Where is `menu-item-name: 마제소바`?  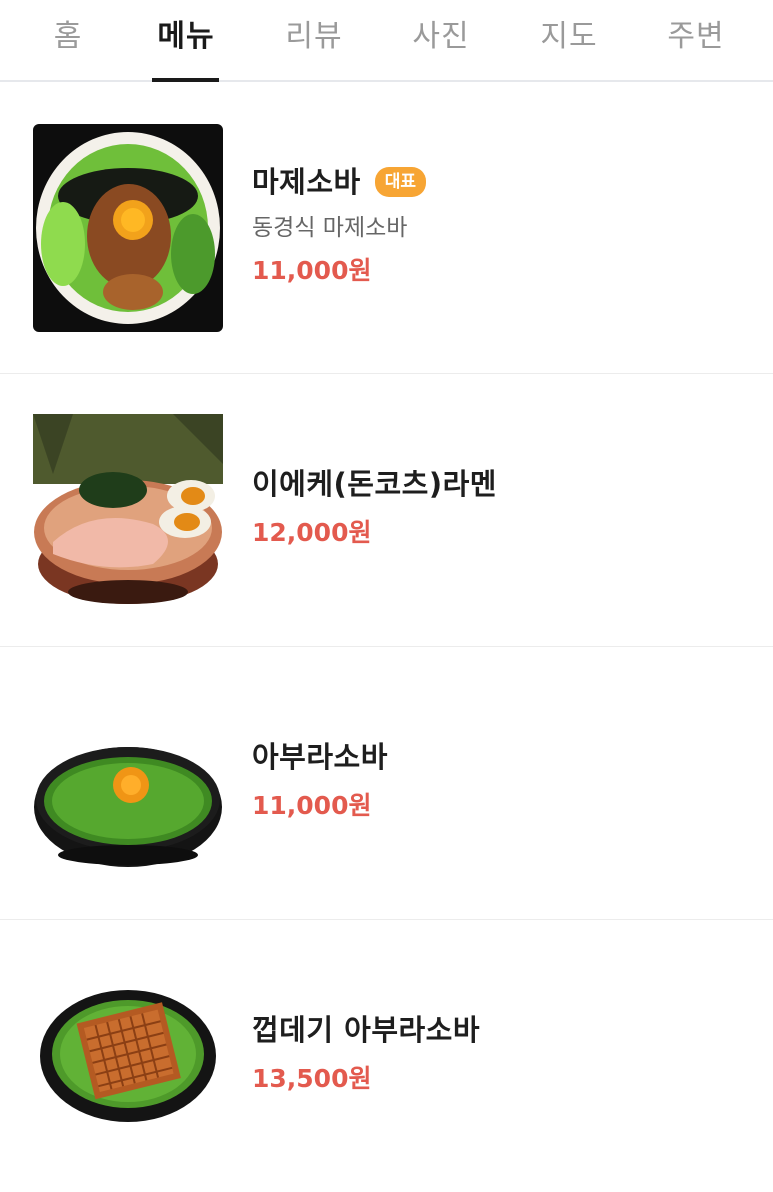 menu-item-name: 마제소바 is located at coordinates (306, 182).